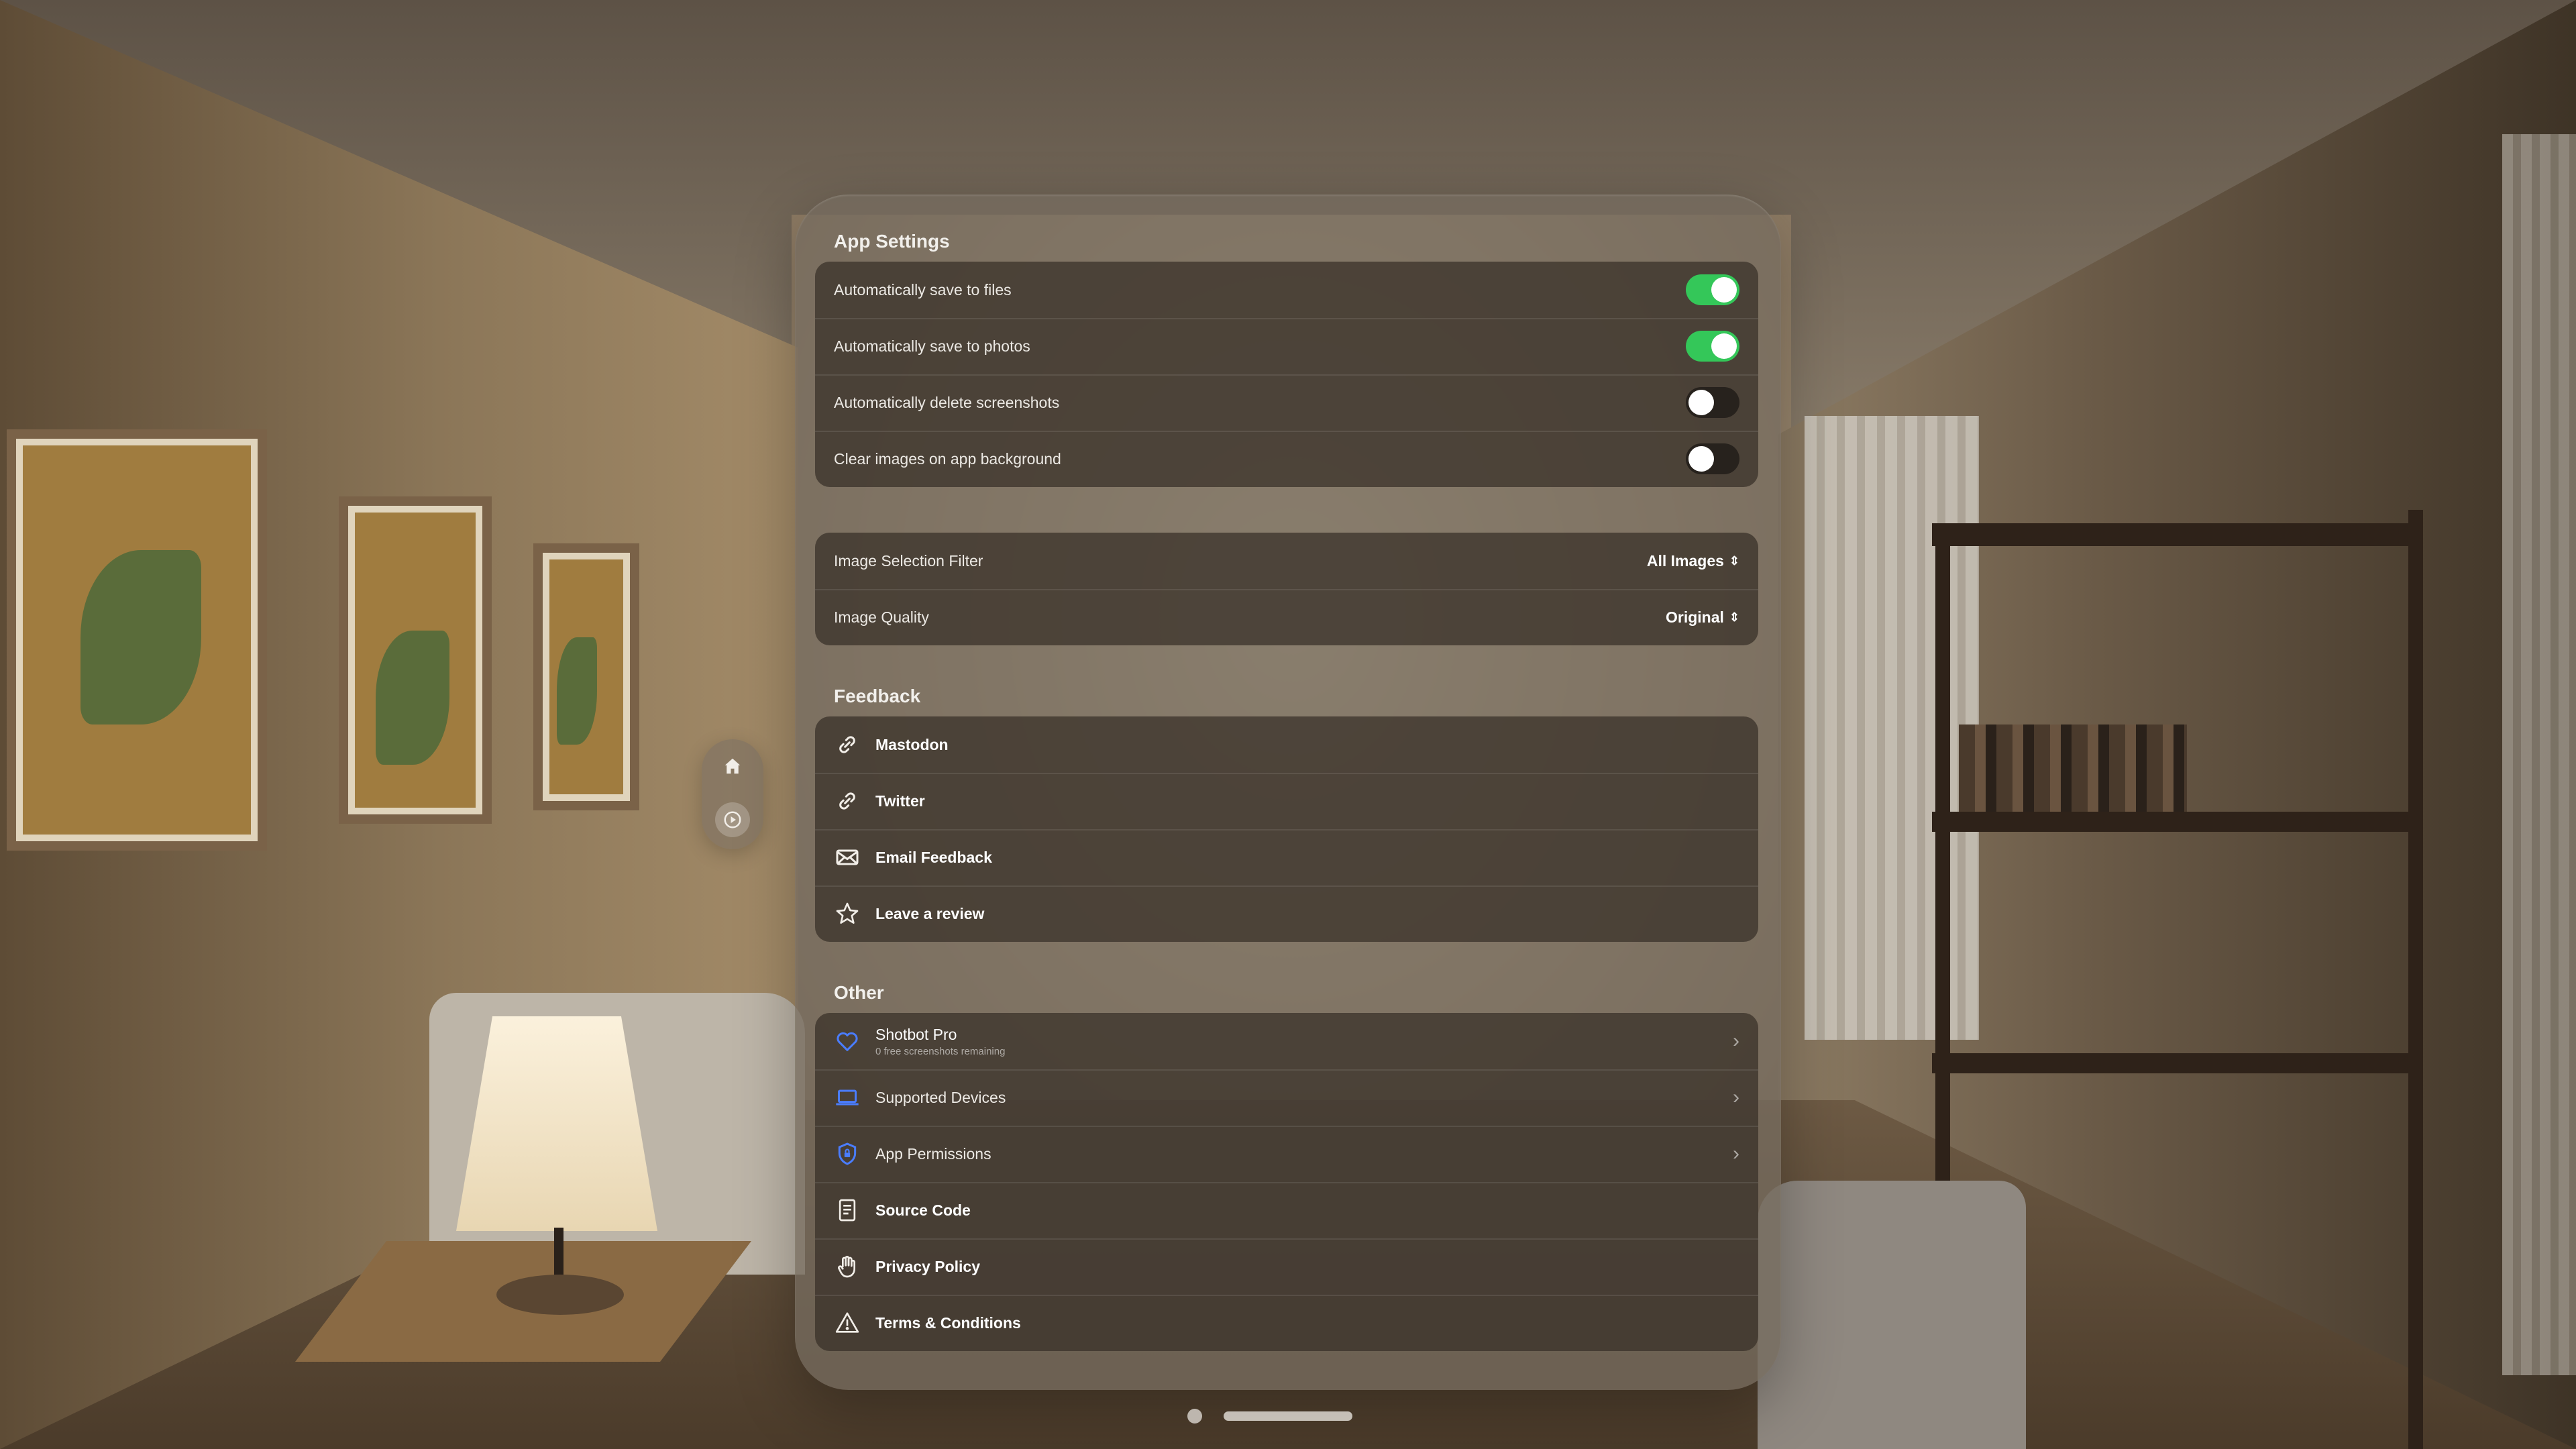  Describe the element at coordinates (923, 289) in the screenshot. I see `toggle-label: Automatically save to files` at that location.